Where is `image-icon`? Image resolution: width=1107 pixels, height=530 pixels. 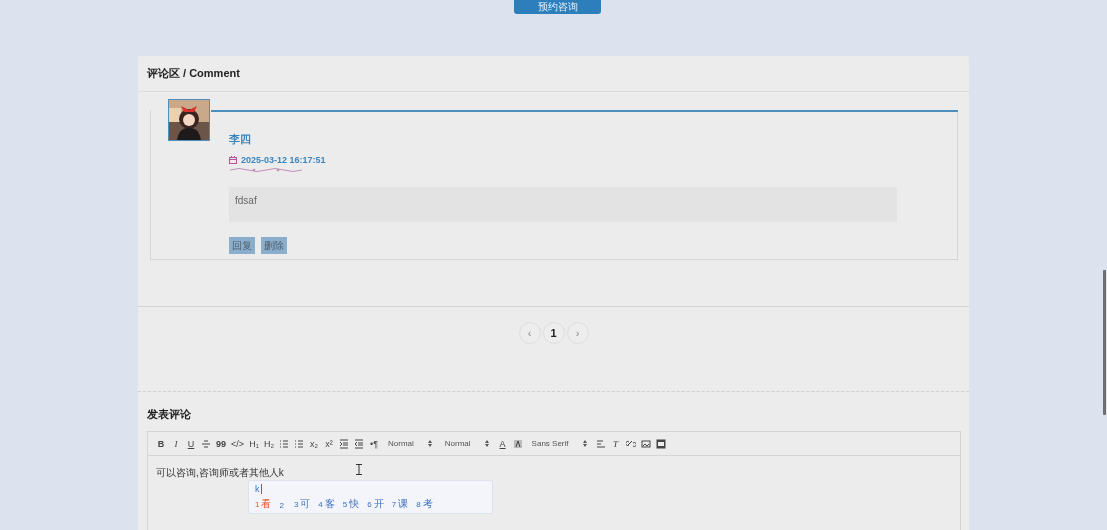 image-icon is located at coordinates (645, 443).